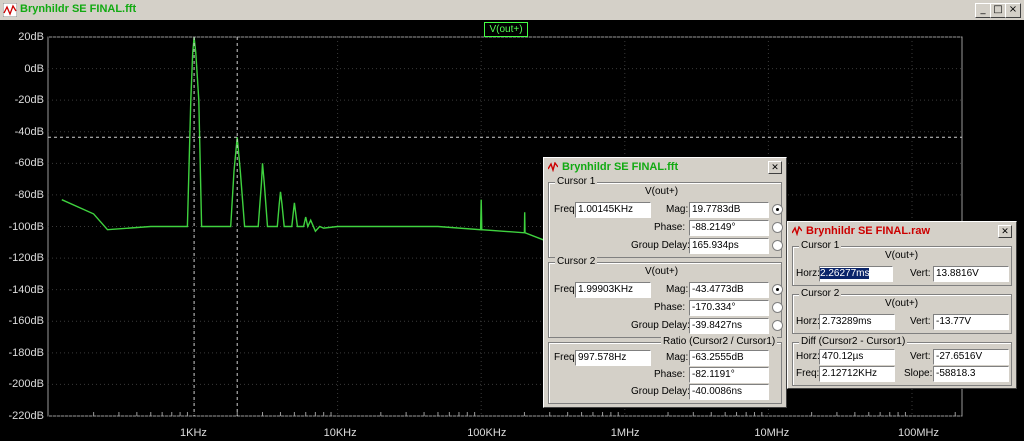 The width and height of the screenshot is (1024, 441). I want to click on raw-cursor1-label: Cursor 1, so click(820, 245).